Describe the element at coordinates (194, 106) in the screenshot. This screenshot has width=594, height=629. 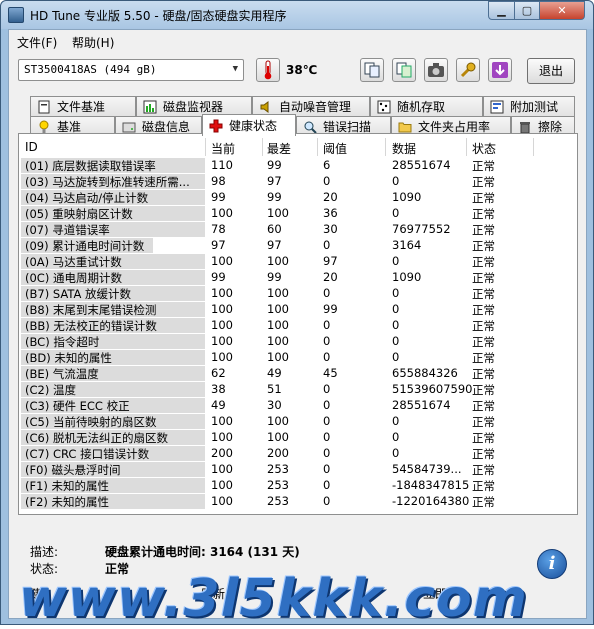
I see `tab-disk-monitor: 磁盘监视器` at that location.